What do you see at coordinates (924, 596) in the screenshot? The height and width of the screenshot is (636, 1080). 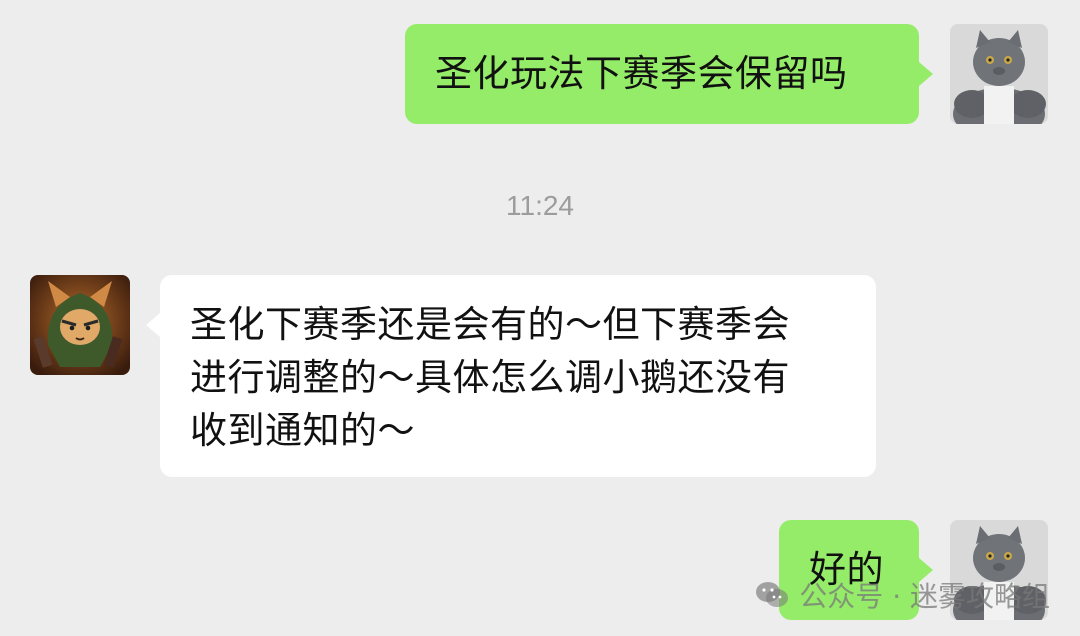 I see `watermark-text: 公众号 · 迷雾攻略组` at bounding box center [924, 596].